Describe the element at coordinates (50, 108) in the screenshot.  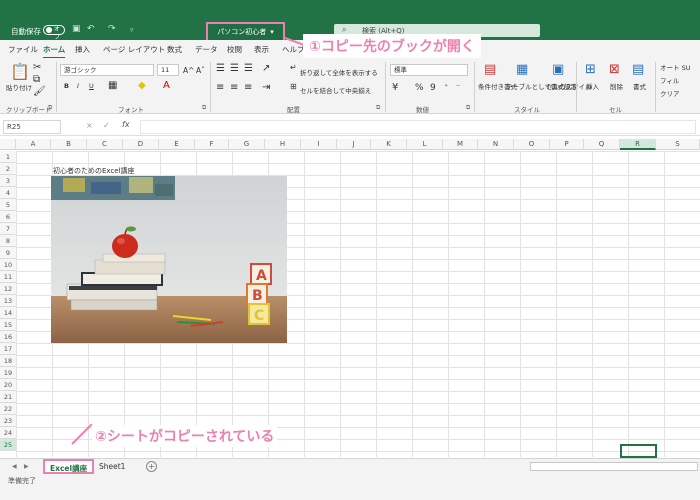
I see `clipboard-launcher-icon: ⧉` at that location.